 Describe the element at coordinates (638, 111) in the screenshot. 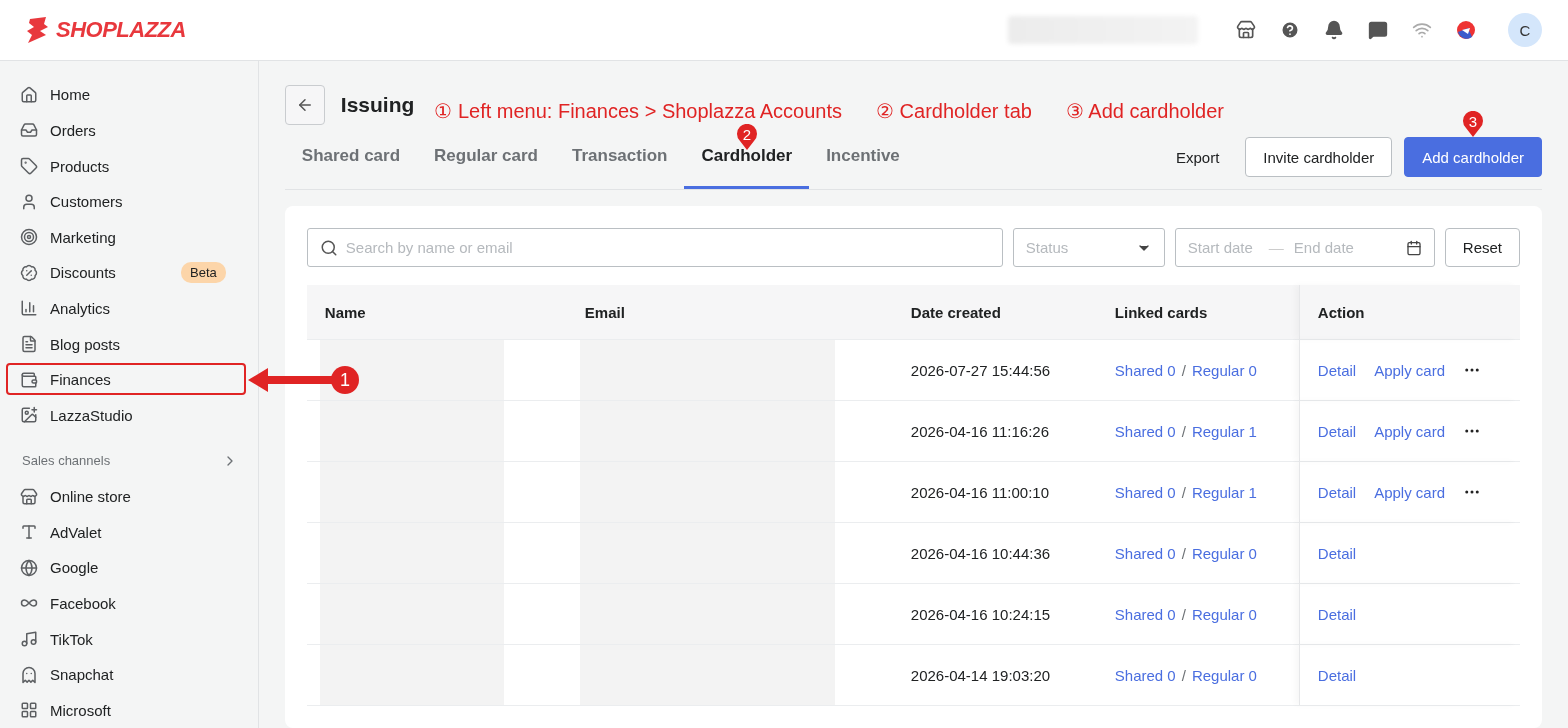

I see `annotation-text: ① Left menu: Finances > Shoplazza Accounts` at that location.